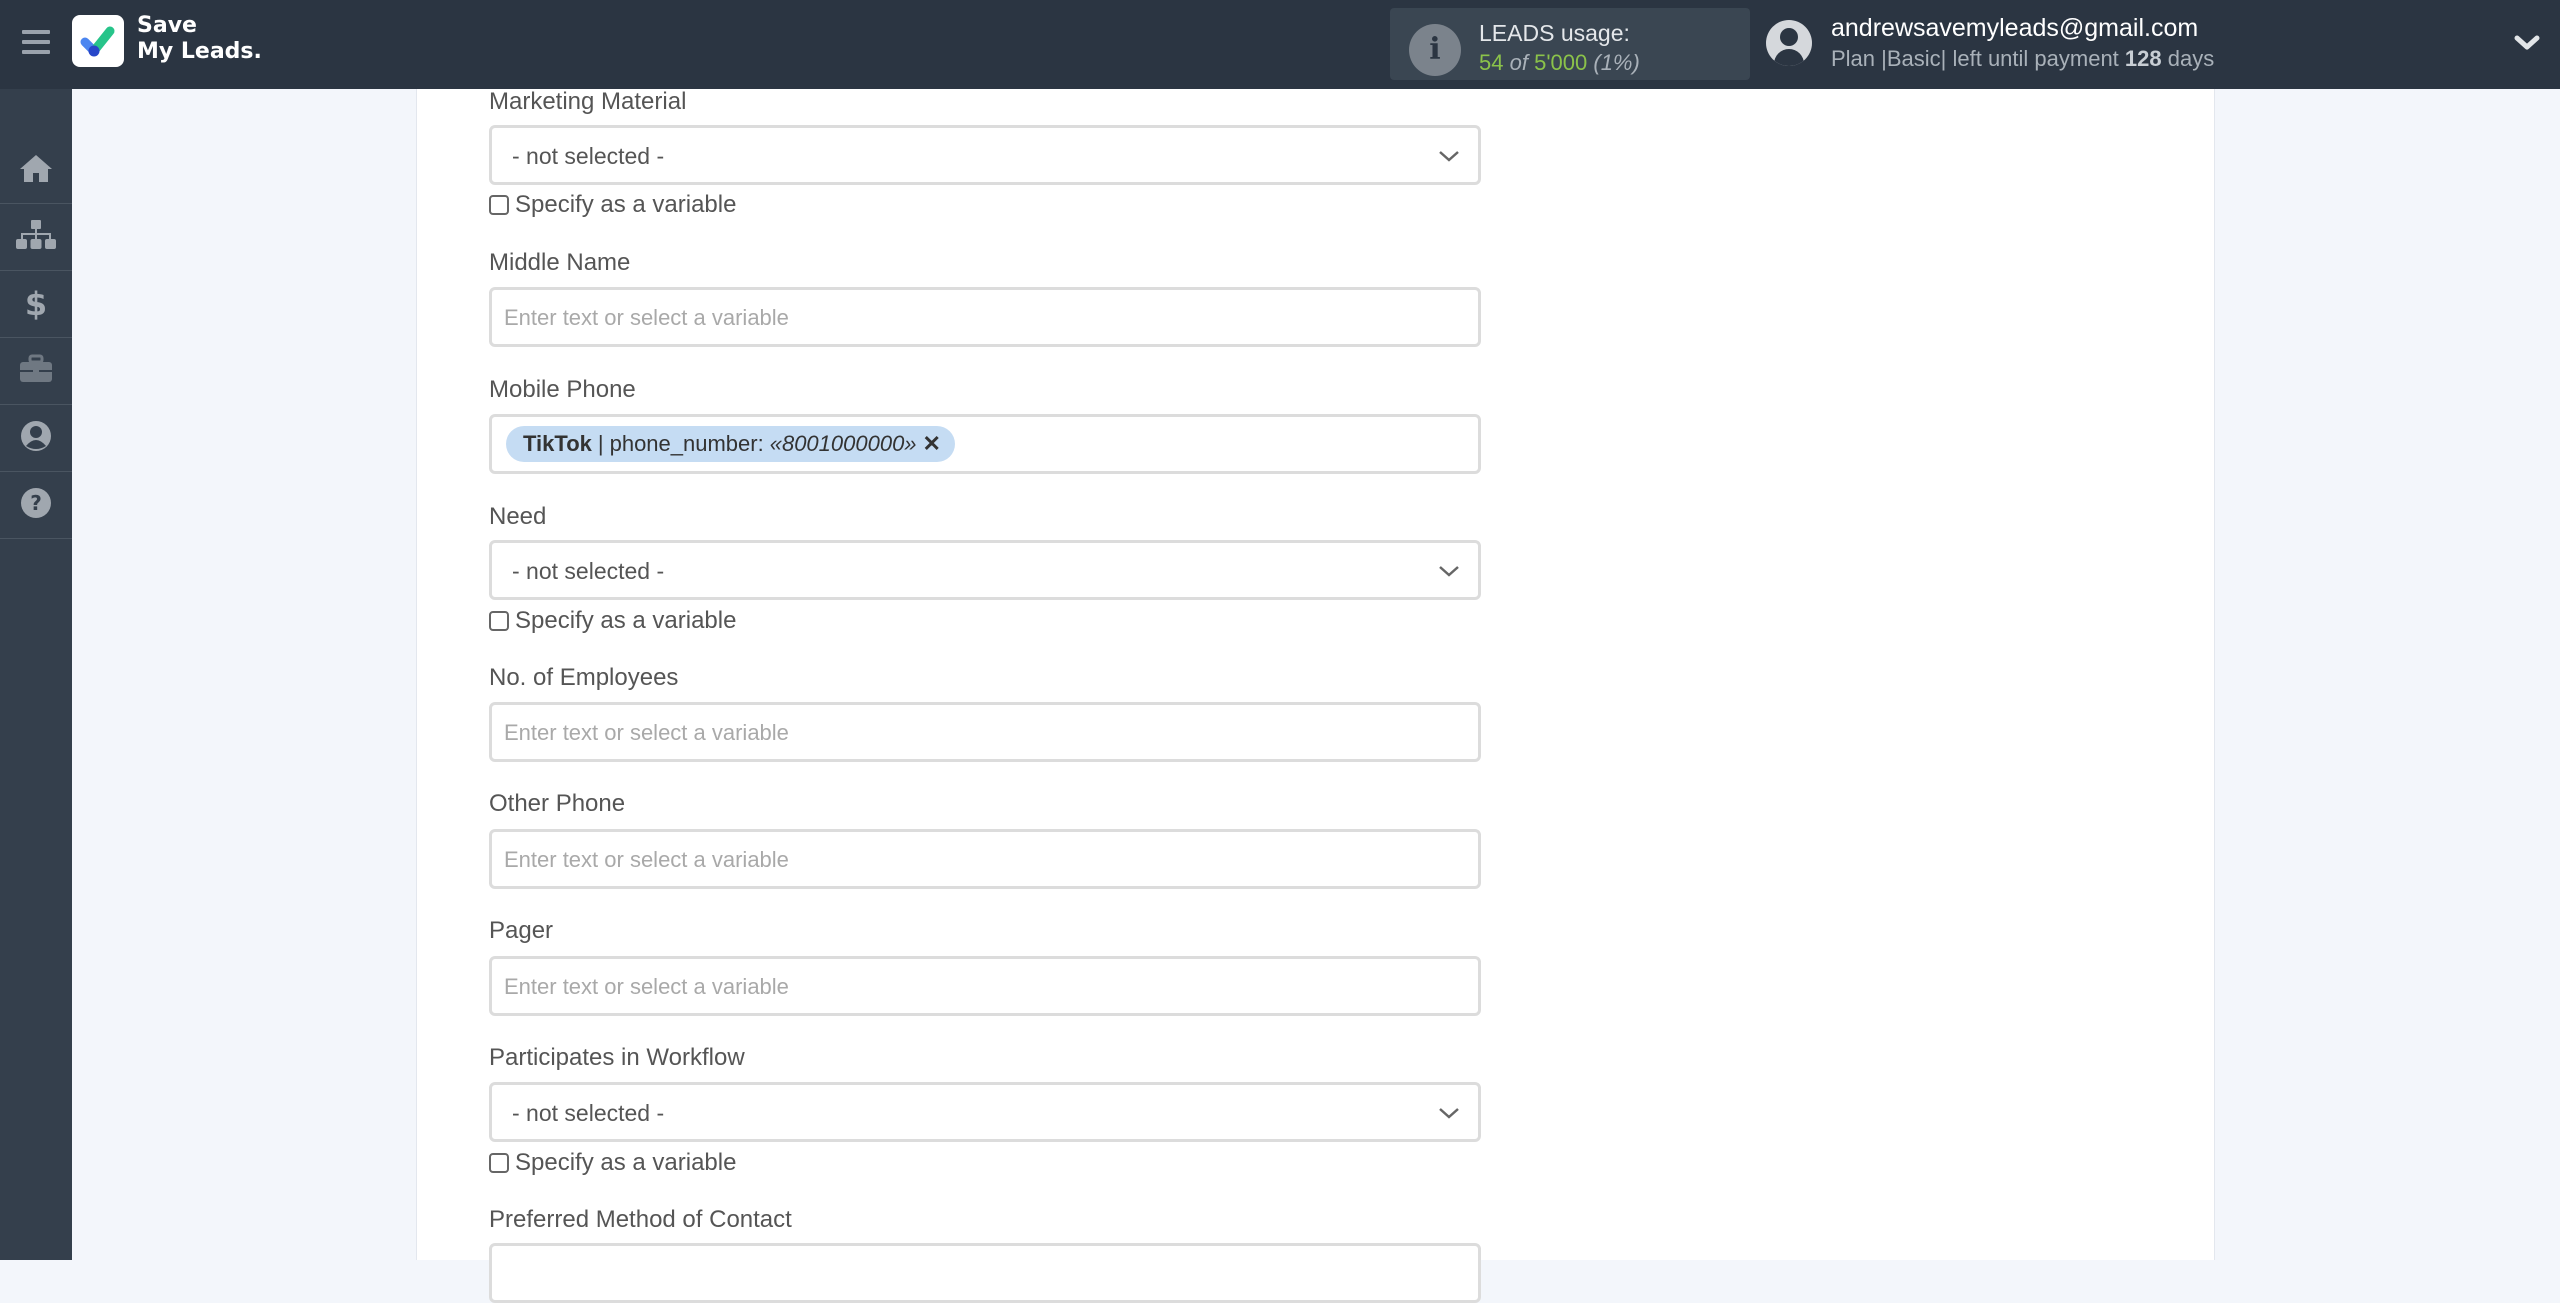  I want to click on marketing-material-label: Marketing Material, so click(588, 101).